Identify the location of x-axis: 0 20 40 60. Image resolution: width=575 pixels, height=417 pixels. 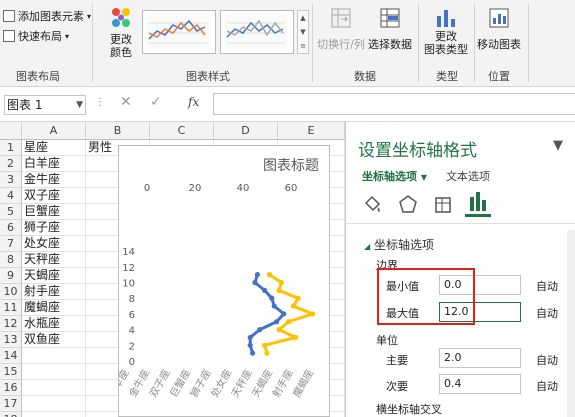
(221, 188).